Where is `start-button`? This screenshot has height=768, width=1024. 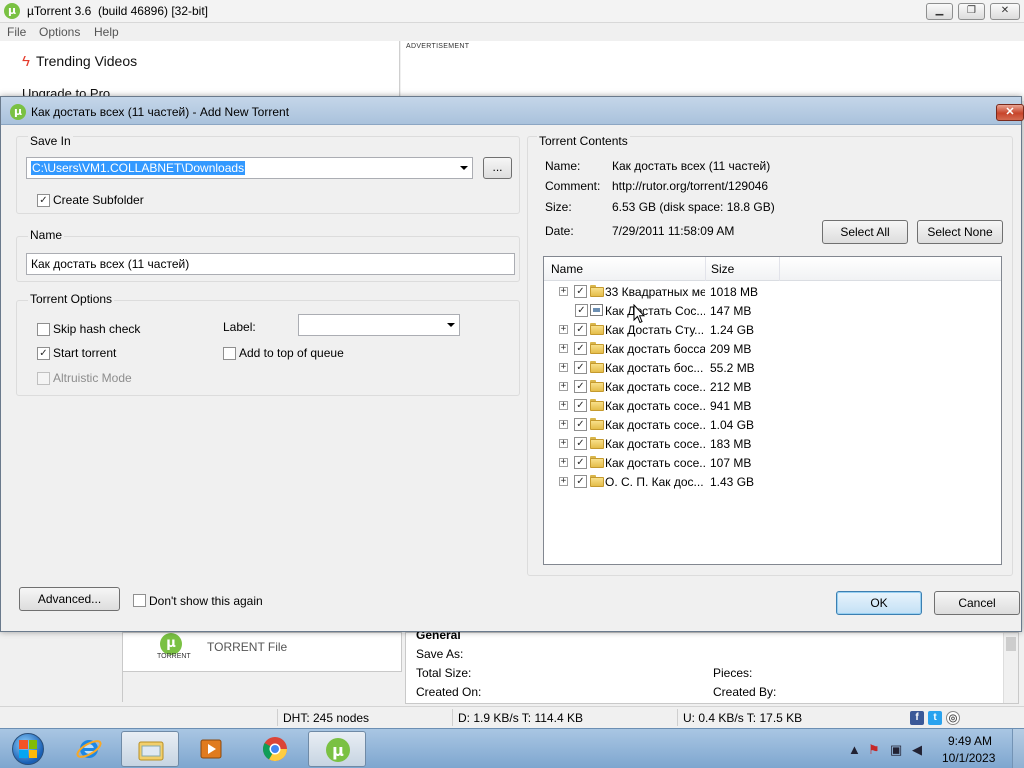
start-button is located at coordinates (28, 749).